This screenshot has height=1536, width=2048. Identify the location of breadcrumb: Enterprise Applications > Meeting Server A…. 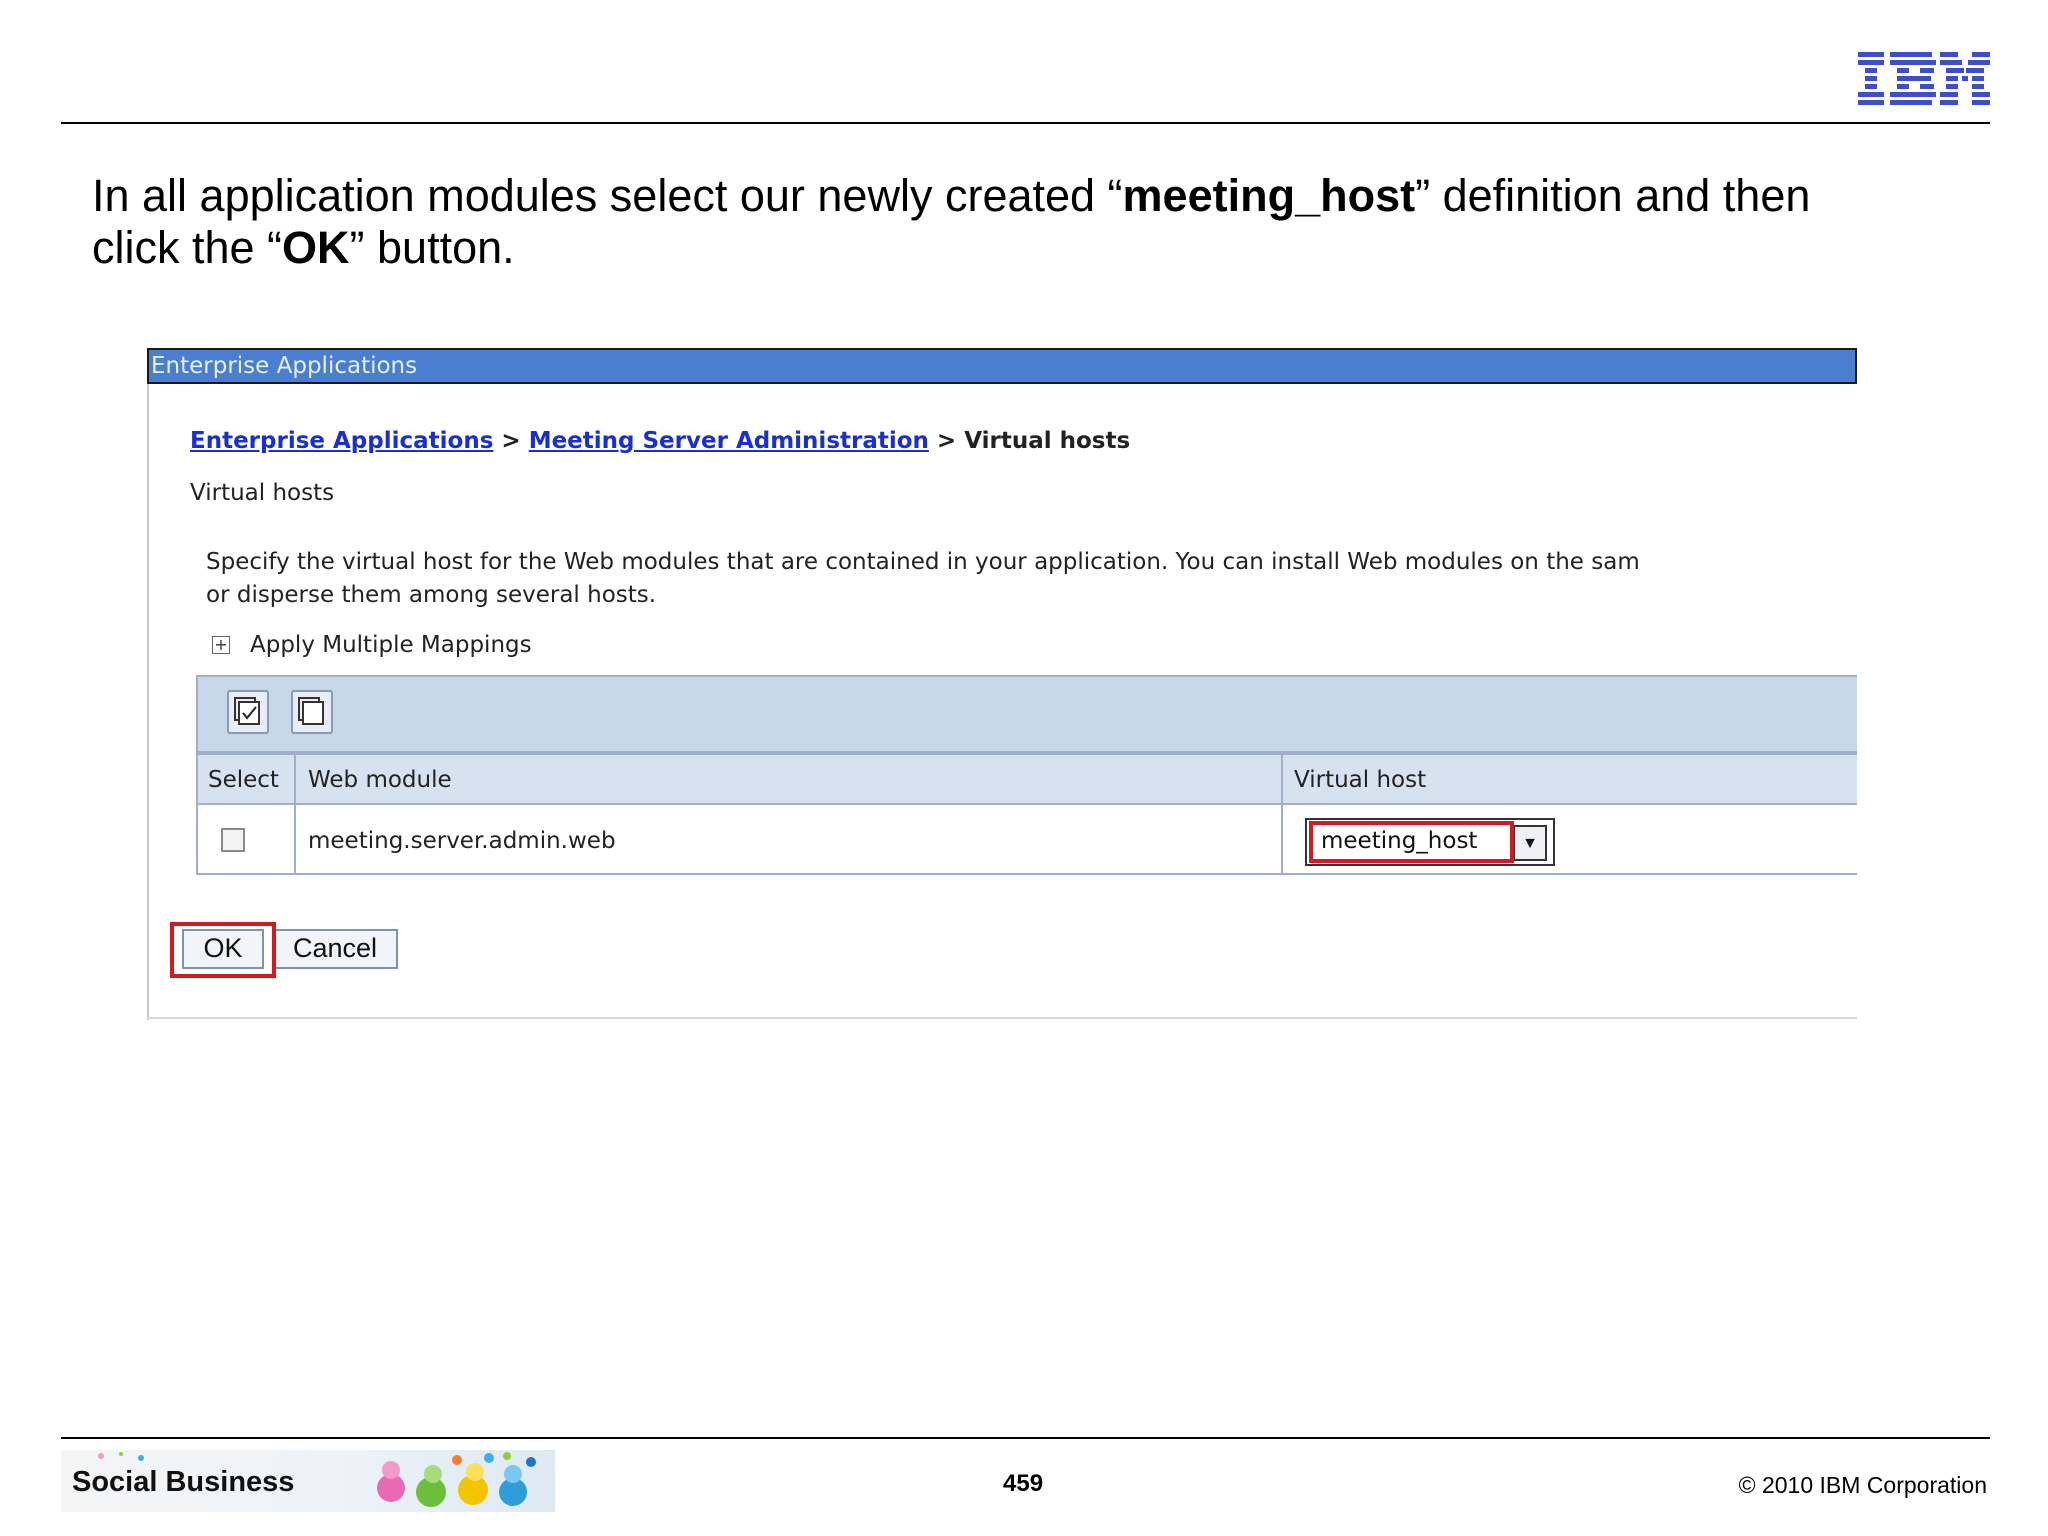
(660, 441).